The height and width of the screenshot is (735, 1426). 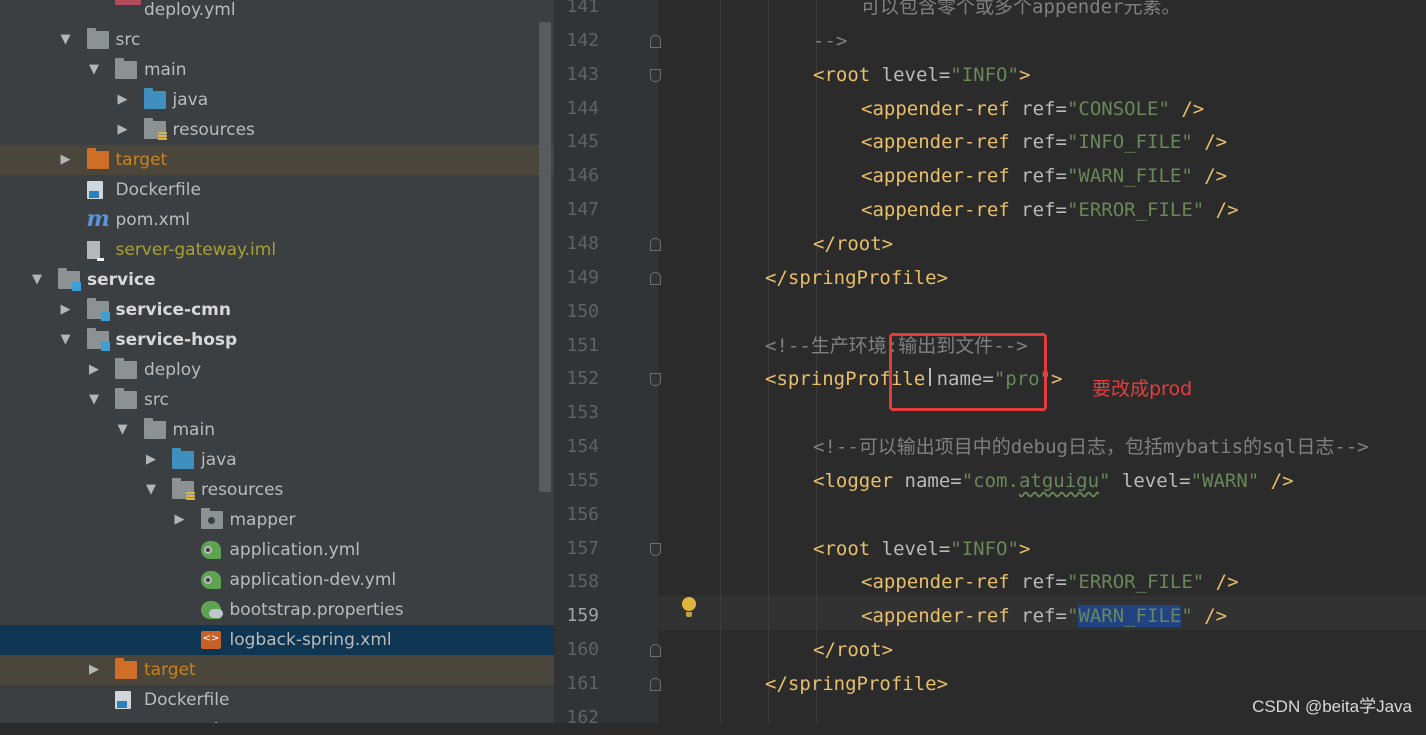 What do you see at coordinates (1332, 706) in the screenshot?
I see `watermark: CSDN @beita学Java` at bounding box center [1332, 706].